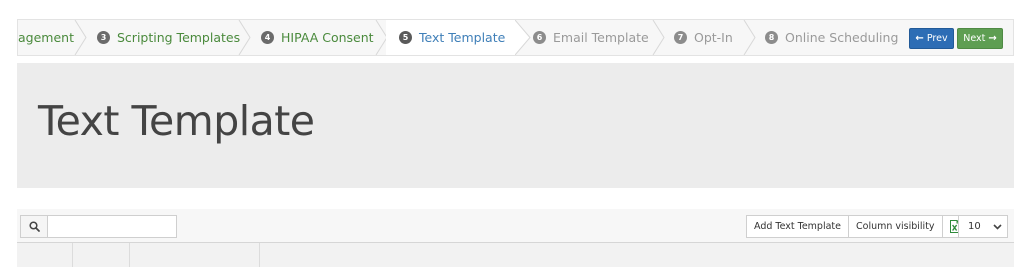 This screenshot has width=1024, height=267. What do you see at coordinates (895, 226) in the screenshot?
I see `column-visibility-button: Column visibility` at bounding box center [895, 226].